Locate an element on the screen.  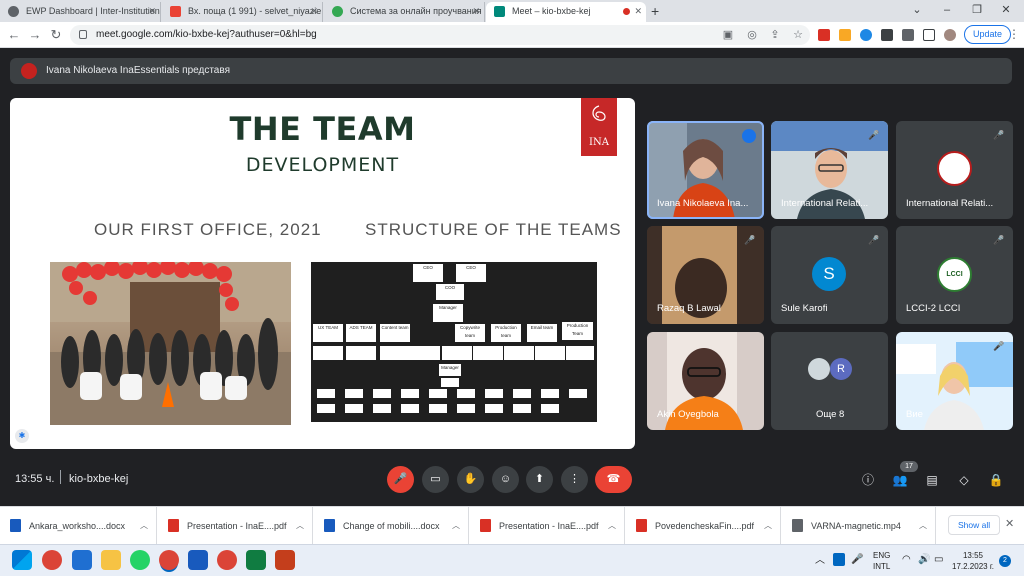
whatsapp-icon is located at coordinates (140, 560).